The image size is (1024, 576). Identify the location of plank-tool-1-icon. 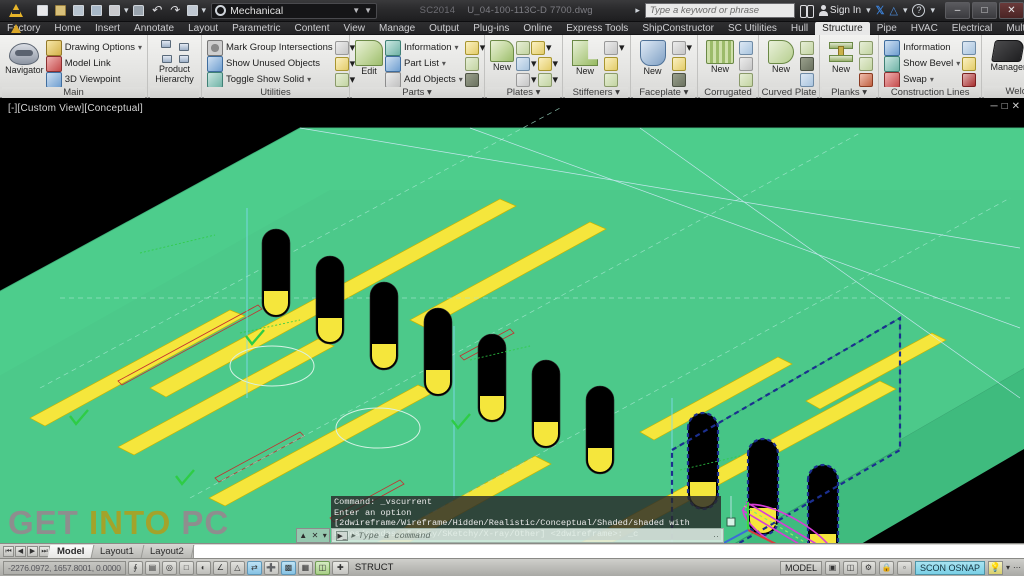
(866, 47).